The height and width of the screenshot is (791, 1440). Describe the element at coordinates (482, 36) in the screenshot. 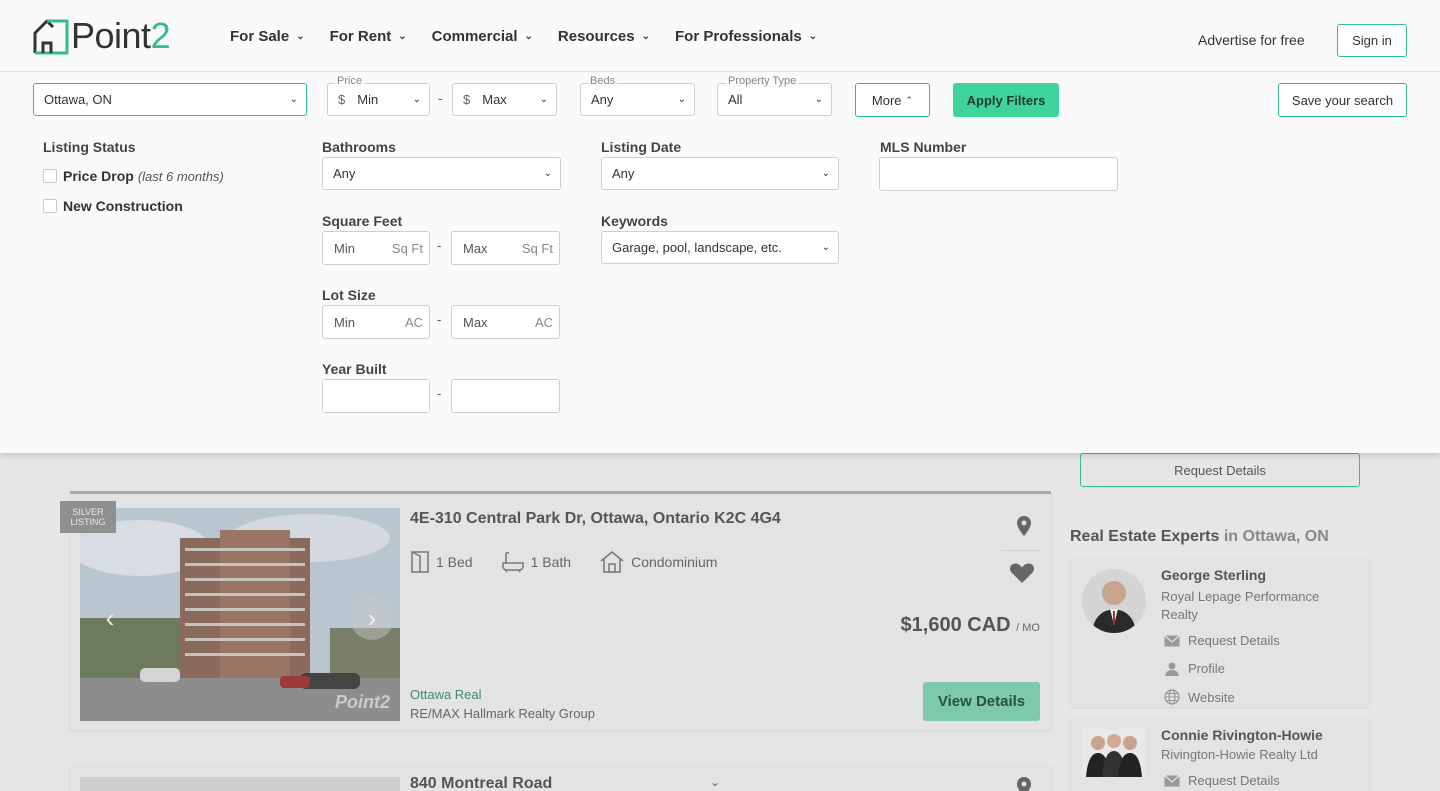

I see `nav-commercial: Commercial ⌄` at that location.